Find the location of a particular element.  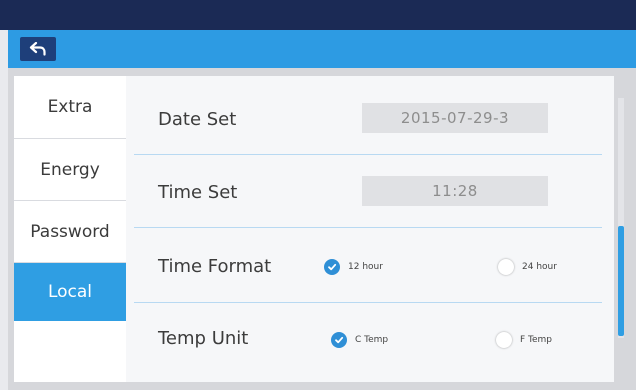

header-bar is located at coordinates (322, 49).